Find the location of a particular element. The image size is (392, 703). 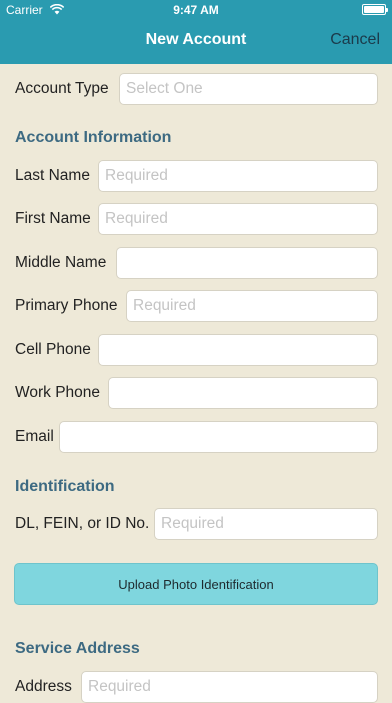

first-name-label: First Name is located at coordinates (53, 218).